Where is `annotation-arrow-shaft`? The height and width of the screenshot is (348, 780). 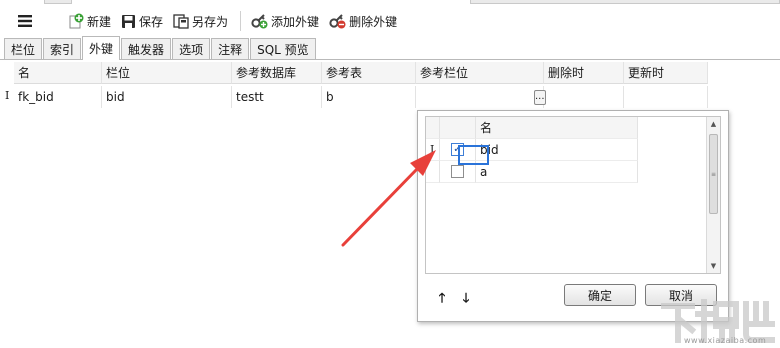
annotation-arrow-shaft is located at coordinates (380, 206).